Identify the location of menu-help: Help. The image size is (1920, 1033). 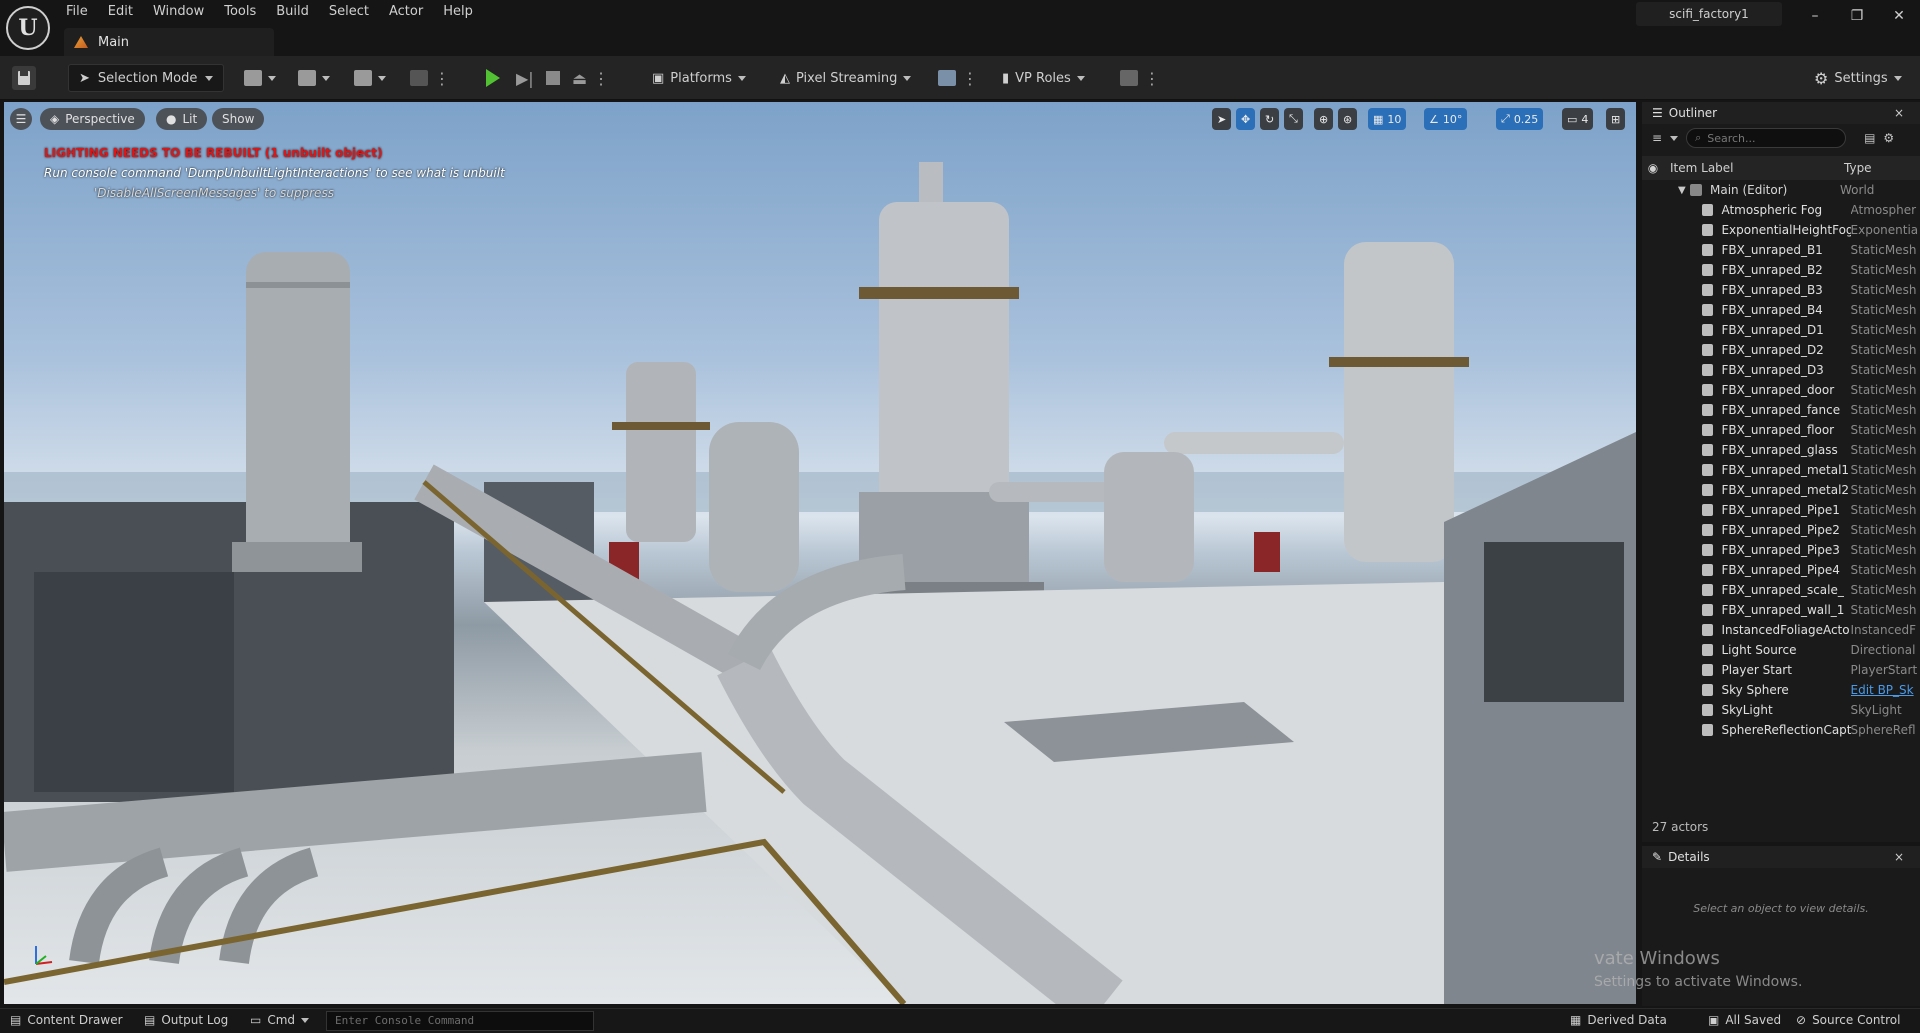
(458, 12).